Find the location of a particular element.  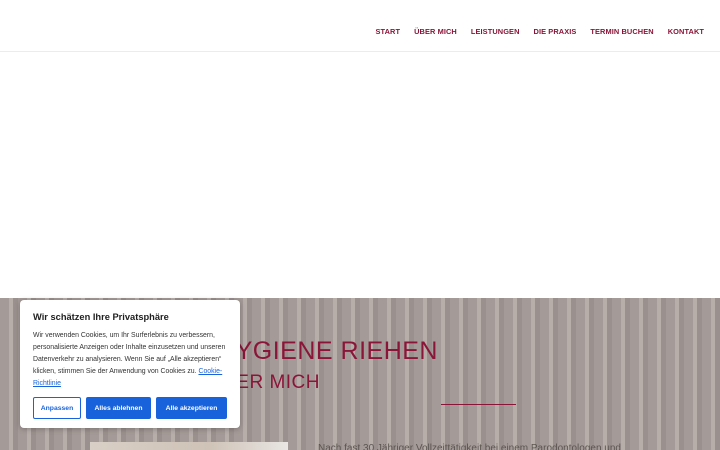

portrait-photo is located at coordinates (189, 446).